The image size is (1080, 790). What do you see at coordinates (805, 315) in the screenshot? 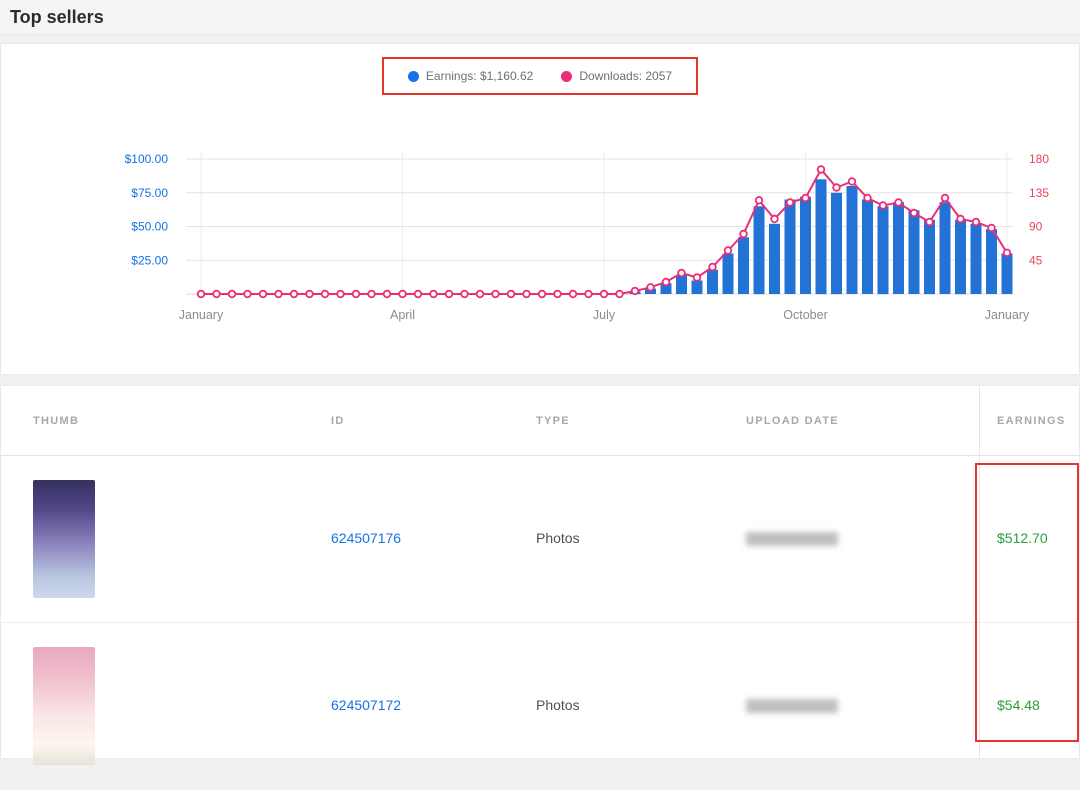
I see `svg-text: October` at bounding box center [805, 315].